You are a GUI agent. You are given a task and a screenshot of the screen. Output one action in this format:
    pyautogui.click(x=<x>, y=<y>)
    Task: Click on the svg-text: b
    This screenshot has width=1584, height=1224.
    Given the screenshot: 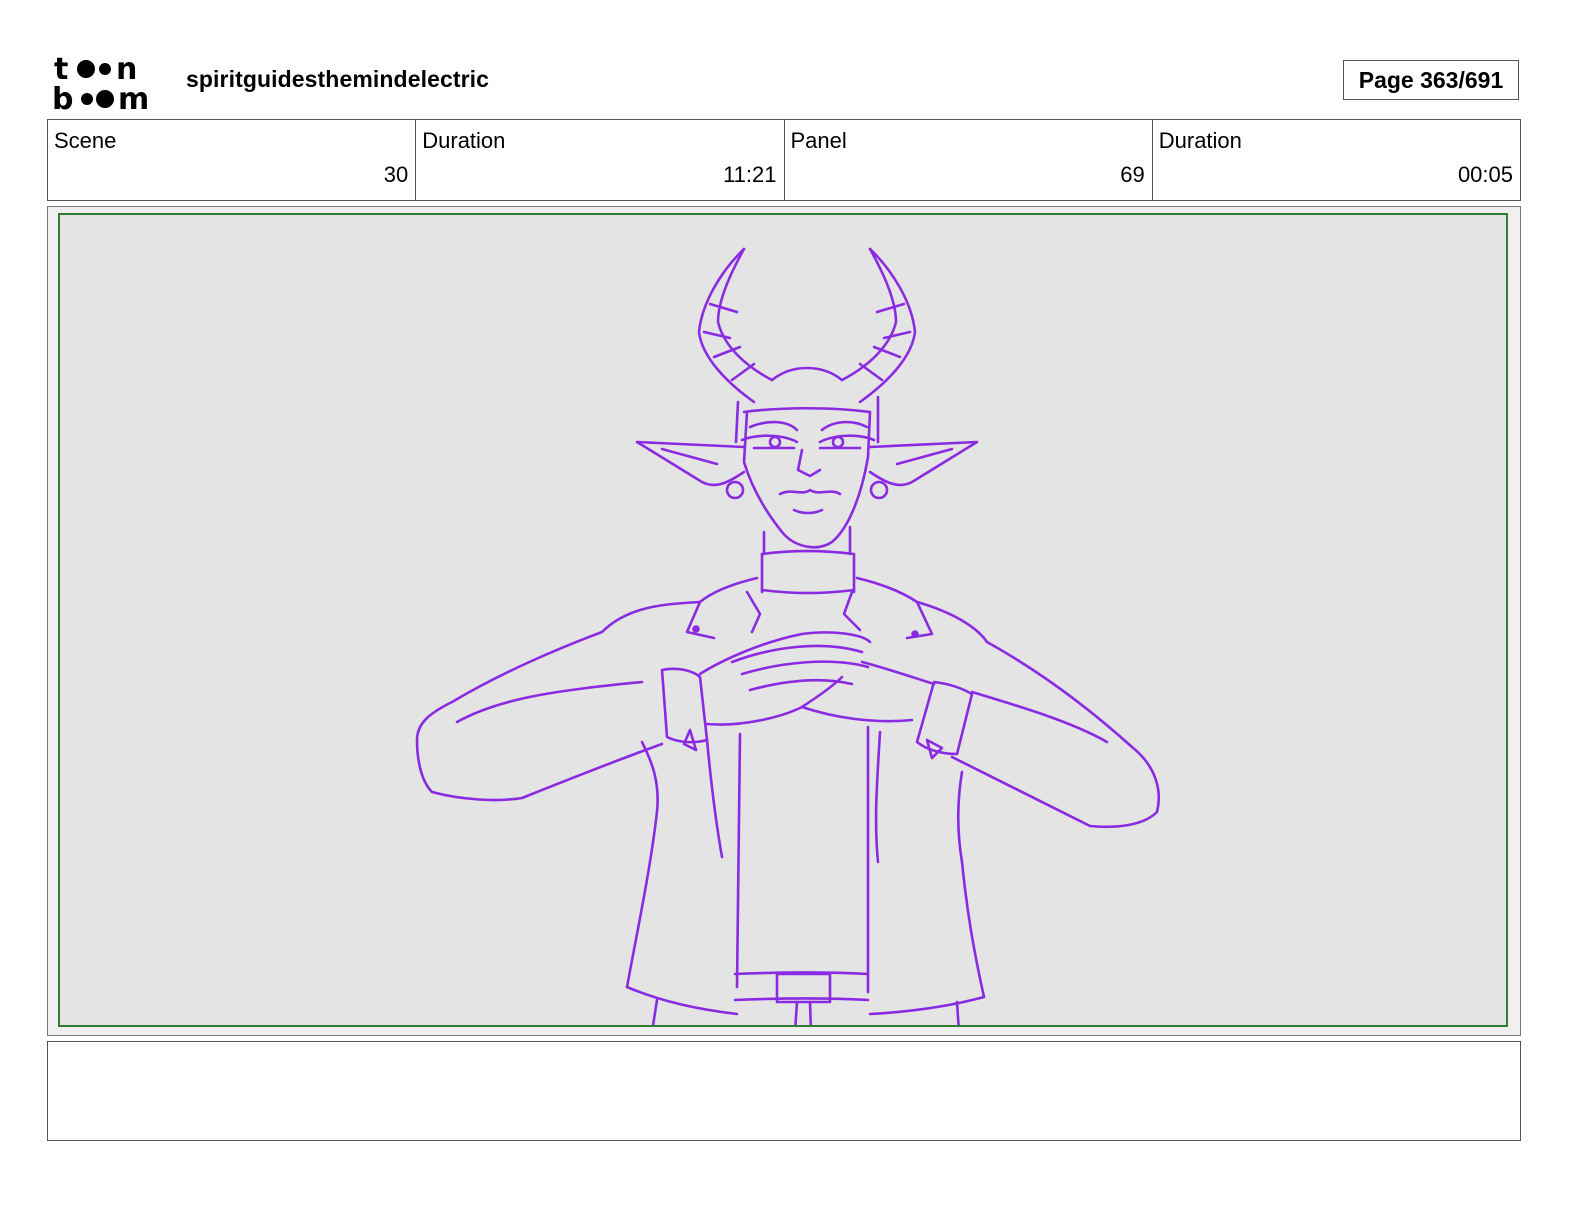 What is the action you would take?
    pyautogui.click(x=62, y=97)
    